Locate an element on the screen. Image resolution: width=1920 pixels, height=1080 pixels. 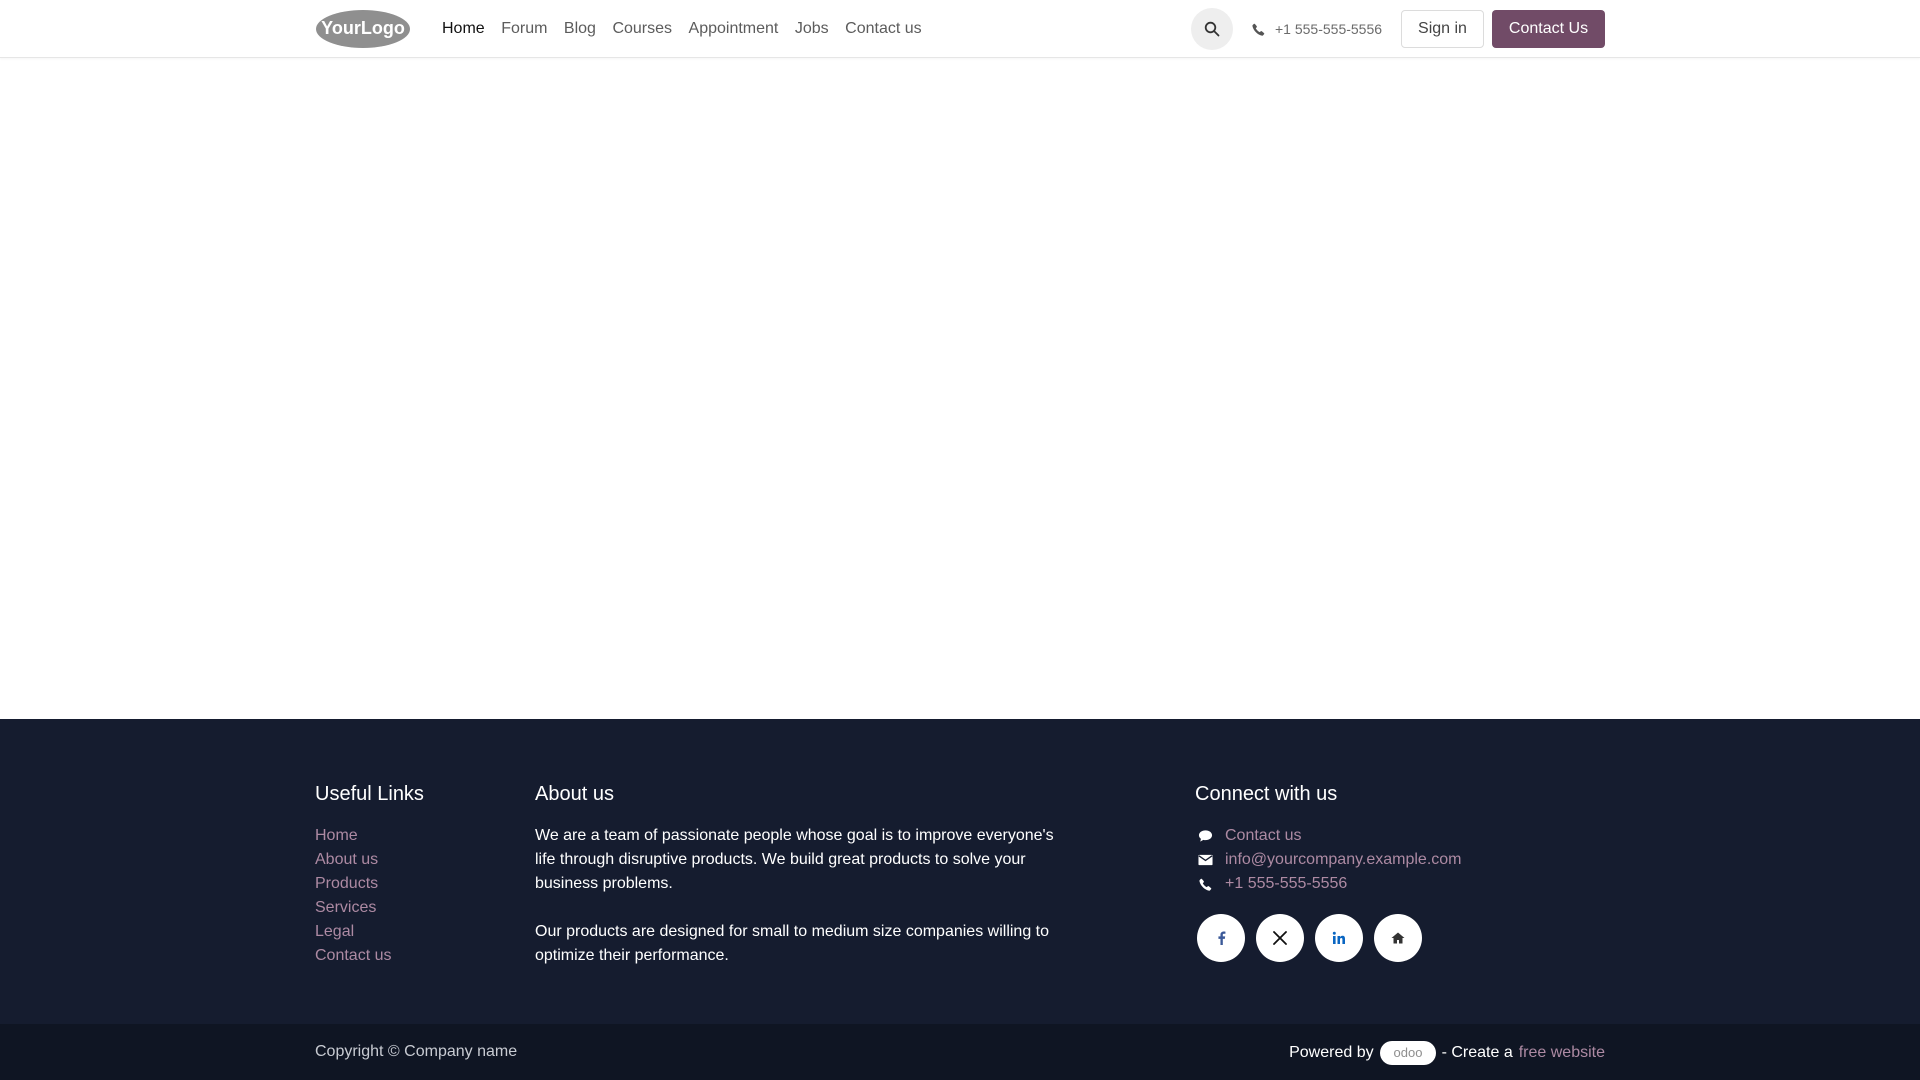
connect-phone: +1 555-555-5556 is located at coordinates (1328, 884).